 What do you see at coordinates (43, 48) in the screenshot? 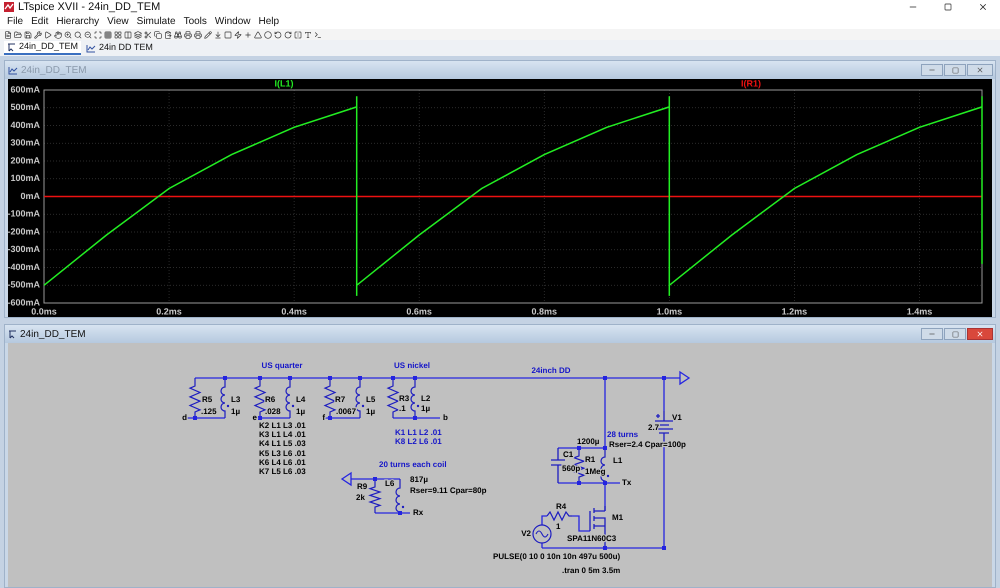
I see `document-tab: 24in_DD_TEM` at bounding box center [43, 48].